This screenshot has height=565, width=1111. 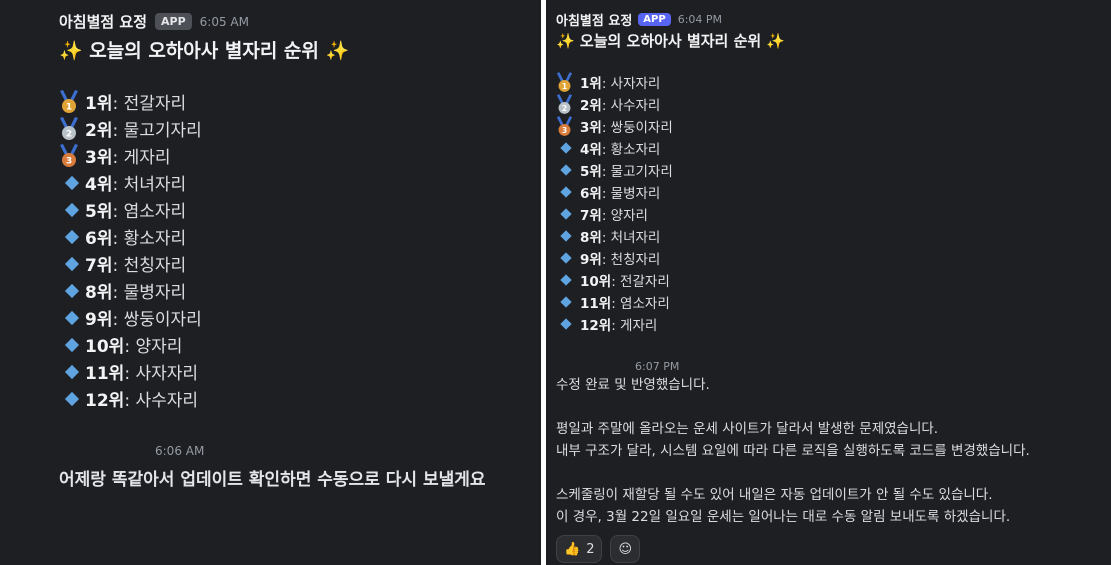 I want to click on ranking-row: 1 1위: 전갈자리, so click(x=130, y=101).